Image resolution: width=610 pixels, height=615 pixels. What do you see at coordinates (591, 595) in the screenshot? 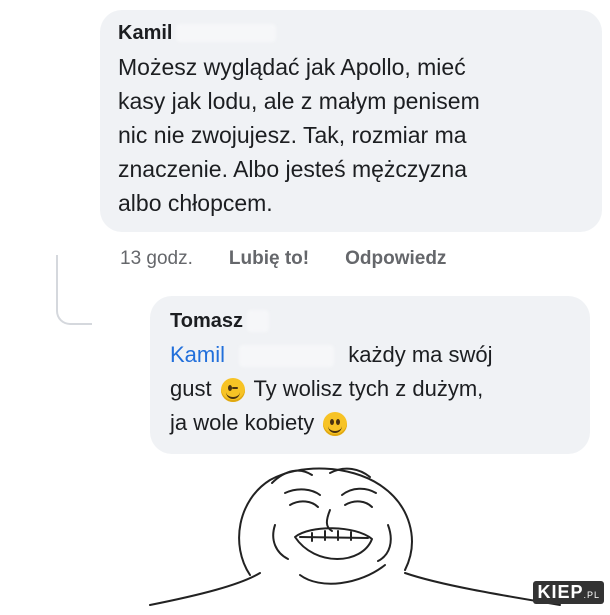
I see `watermark-suffix: .PL` at bounding box center [591, 595].